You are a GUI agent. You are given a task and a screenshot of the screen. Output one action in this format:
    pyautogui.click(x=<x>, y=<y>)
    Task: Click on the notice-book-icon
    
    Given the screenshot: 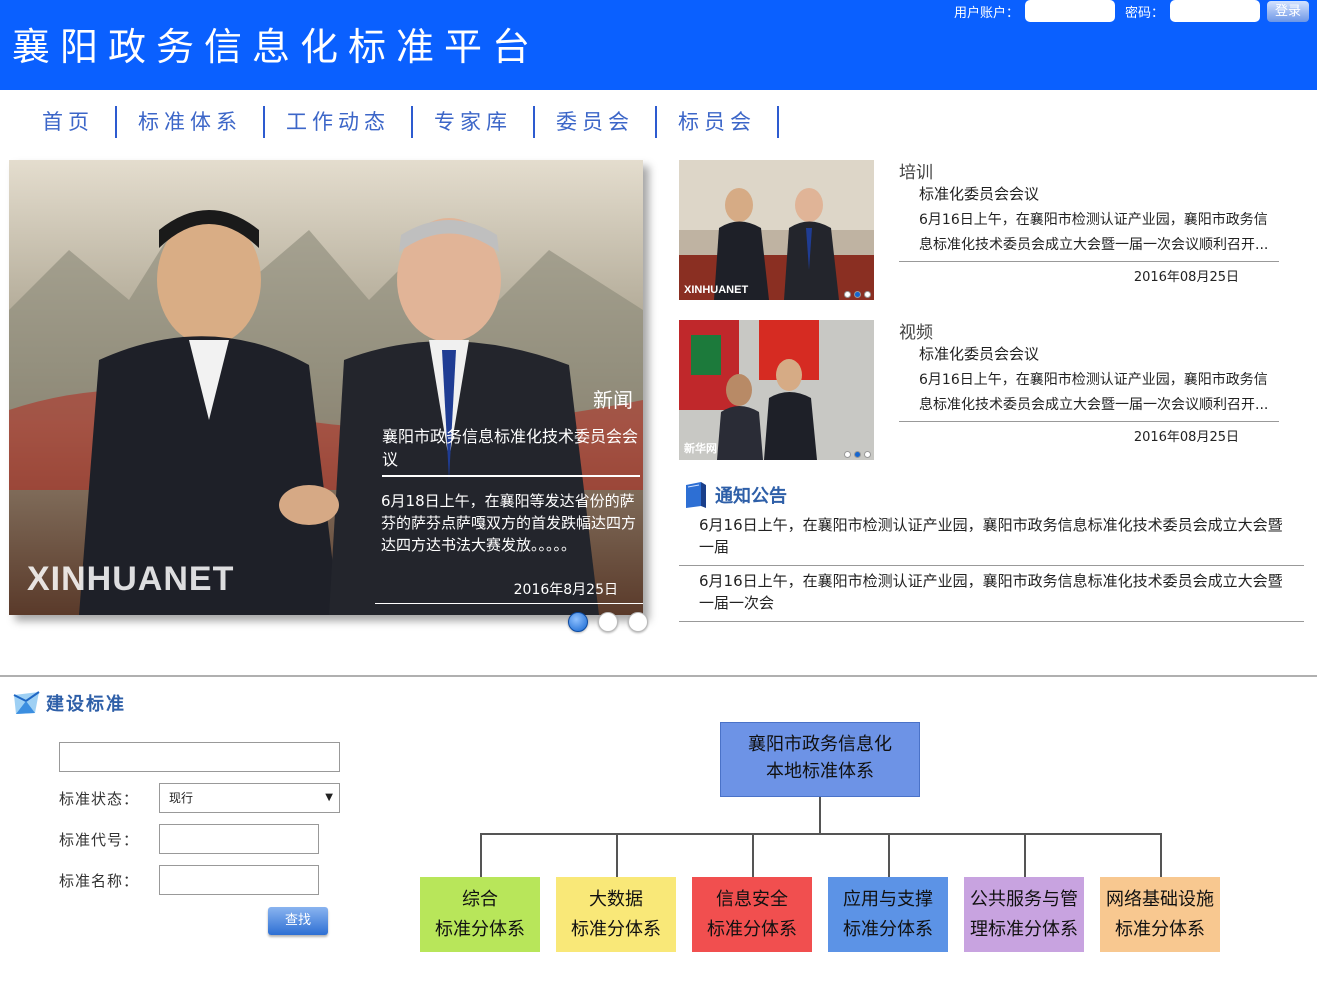 What is the action you would take?
    pyautogui.click(x=696, y=495)
    